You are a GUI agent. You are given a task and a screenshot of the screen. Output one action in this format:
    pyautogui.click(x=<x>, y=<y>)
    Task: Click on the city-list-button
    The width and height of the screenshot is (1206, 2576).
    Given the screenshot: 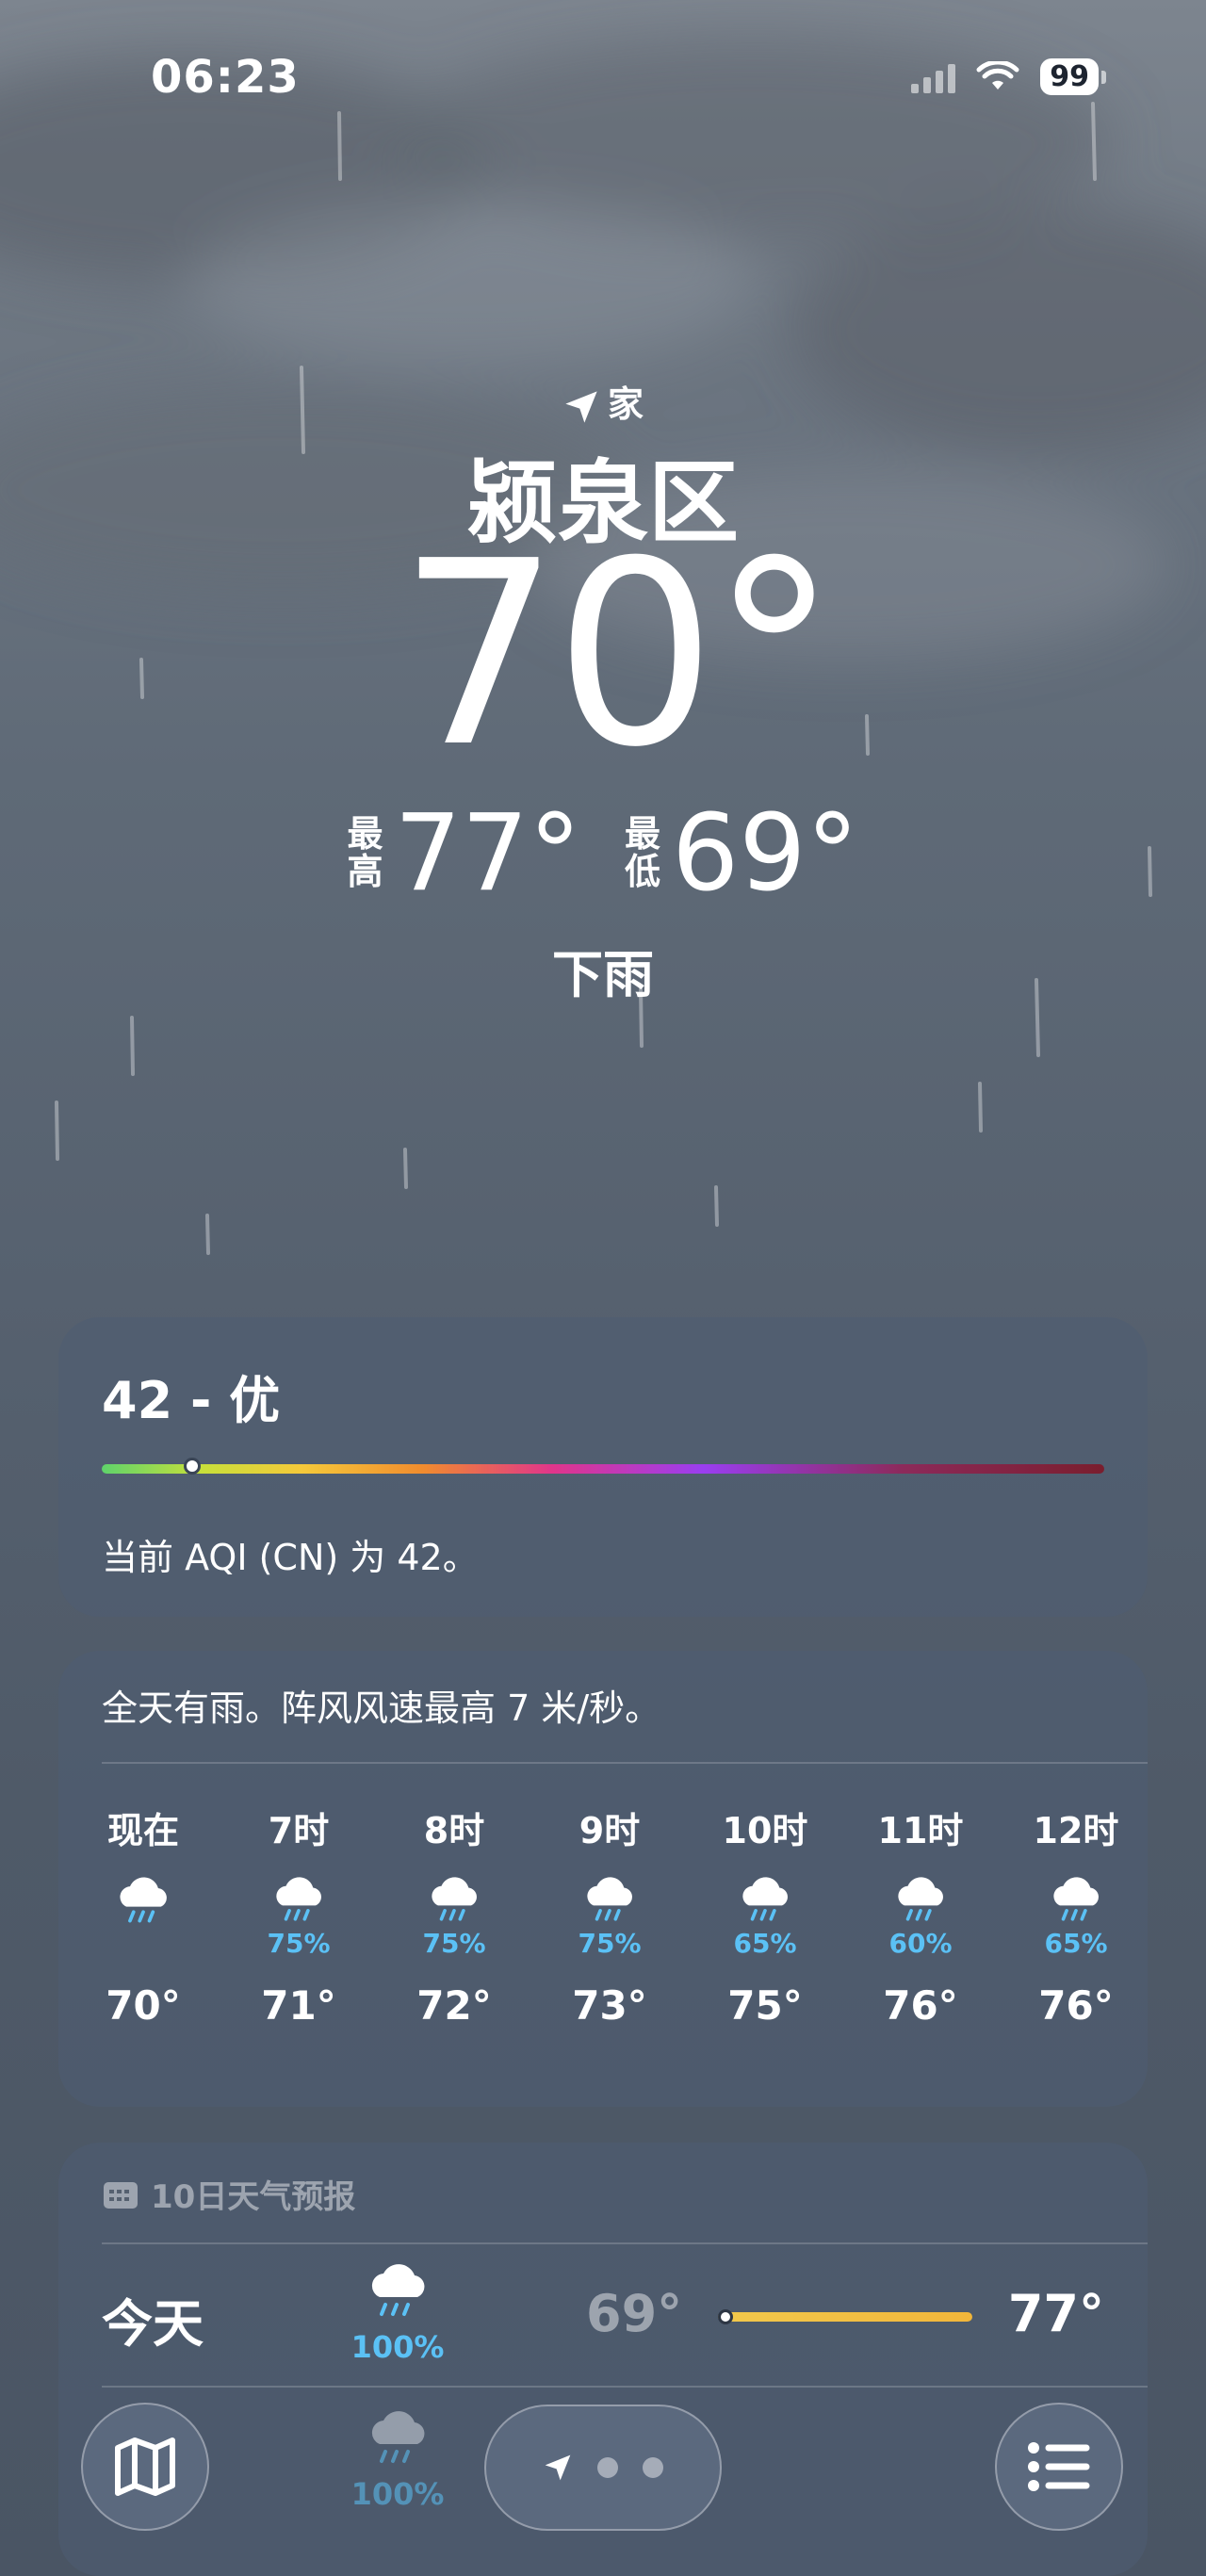 What is the action you would take?
    pyautogui.click(x=1059, y=2467)
    